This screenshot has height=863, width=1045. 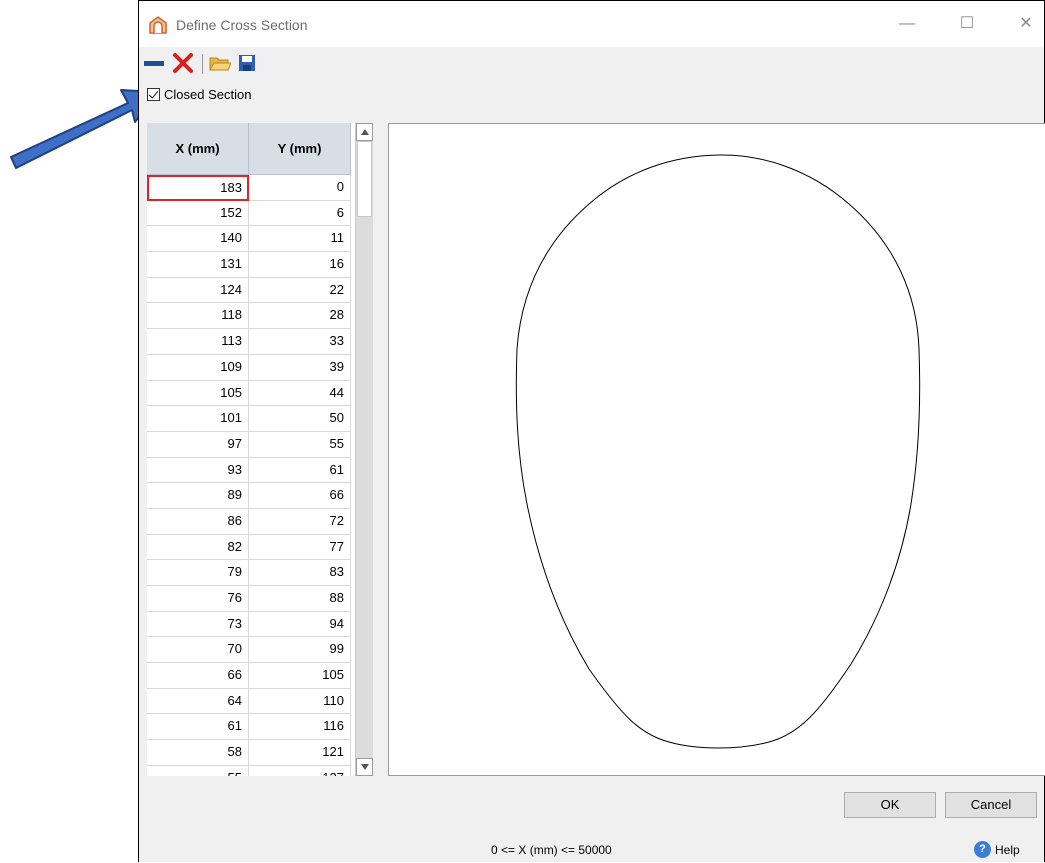 What do you see at coordinates (300, 393) in the screenshot?
I see `cell-y: 44` at bounding box center [300, 393].